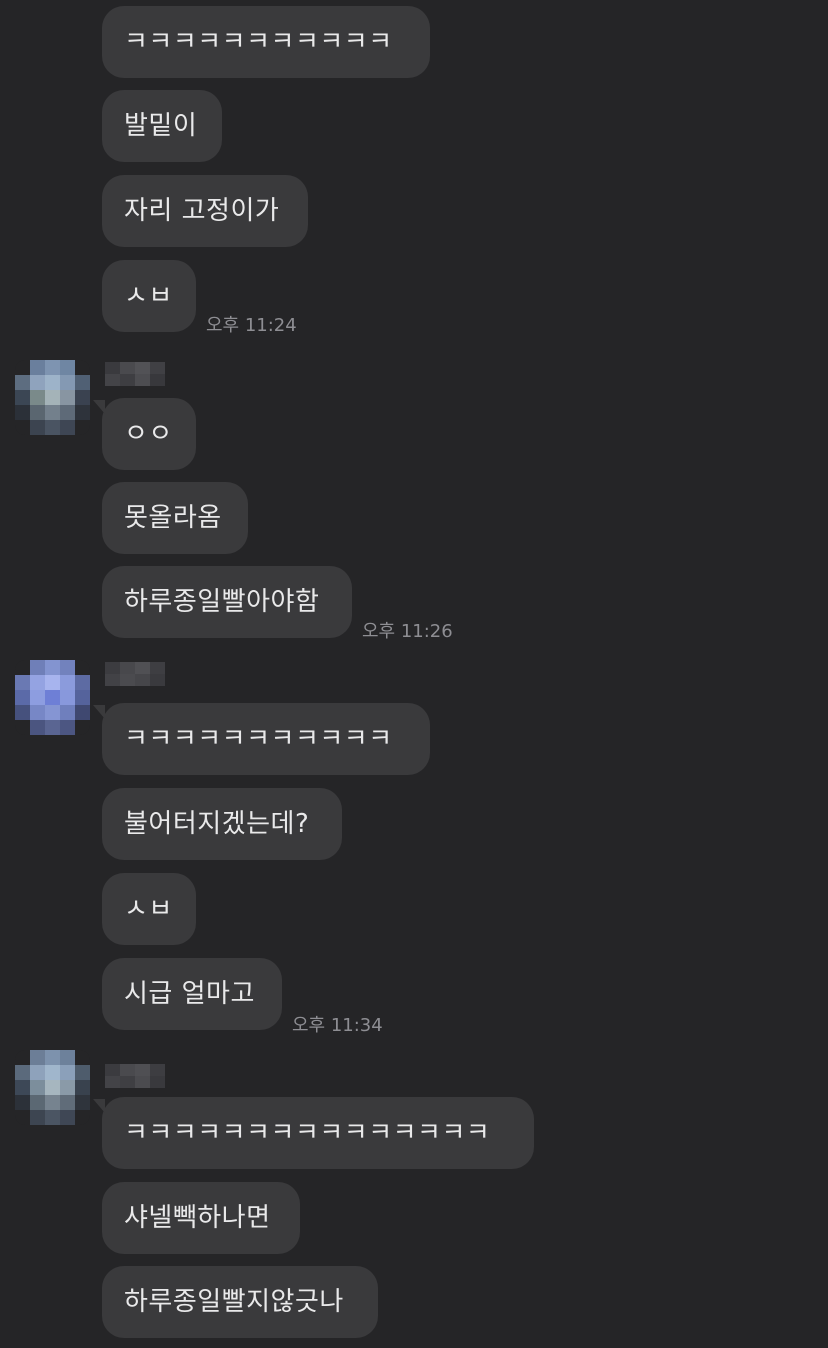  I want to click on message-timestamp: 오후 11:26, so click(407, 631).